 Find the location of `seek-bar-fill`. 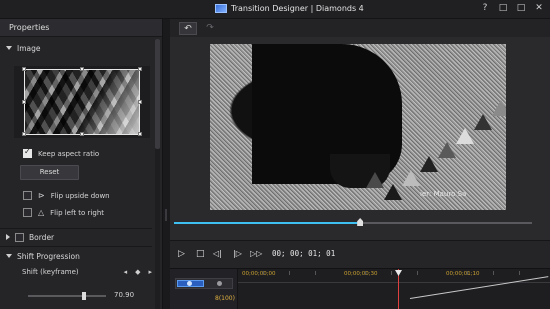

seek-bar-fill is located at coordinates (267, 223).